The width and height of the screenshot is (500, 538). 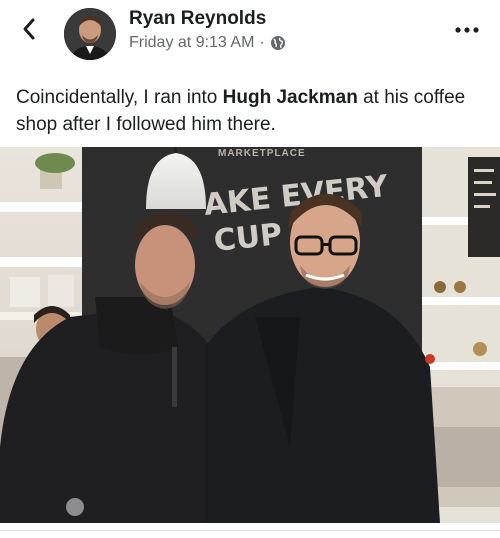 I want to click on tagged-person: Hugh Jackman, so click(x=290, y=97).